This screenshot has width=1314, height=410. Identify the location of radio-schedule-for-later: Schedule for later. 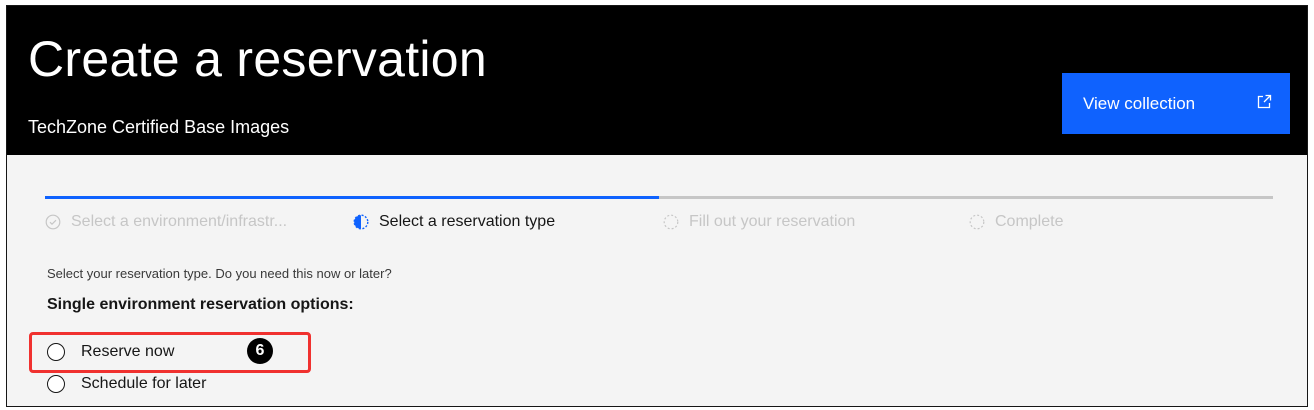
(126, 384).